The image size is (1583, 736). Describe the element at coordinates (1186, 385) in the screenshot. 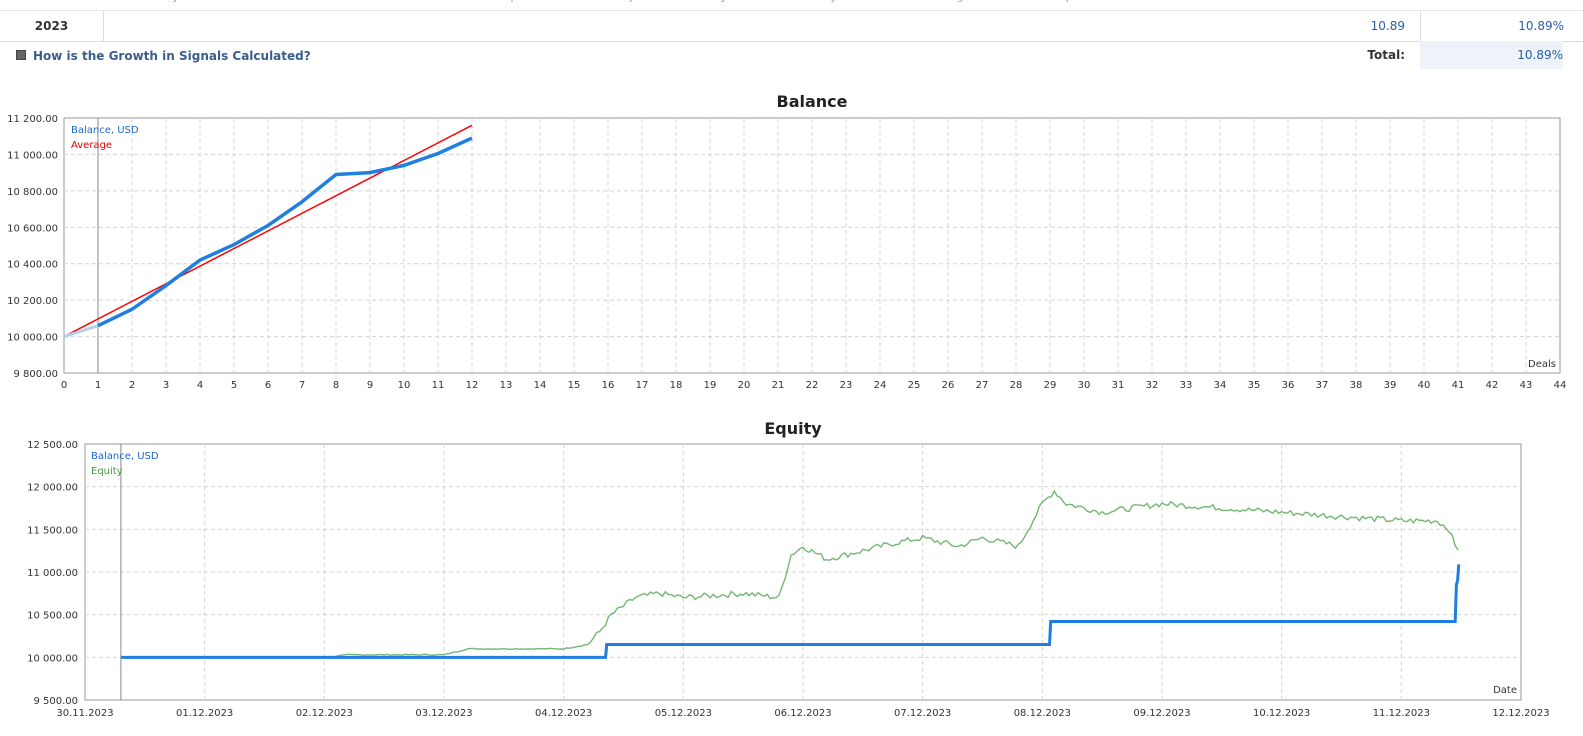

I see `x-tick-label: 33` at that location.